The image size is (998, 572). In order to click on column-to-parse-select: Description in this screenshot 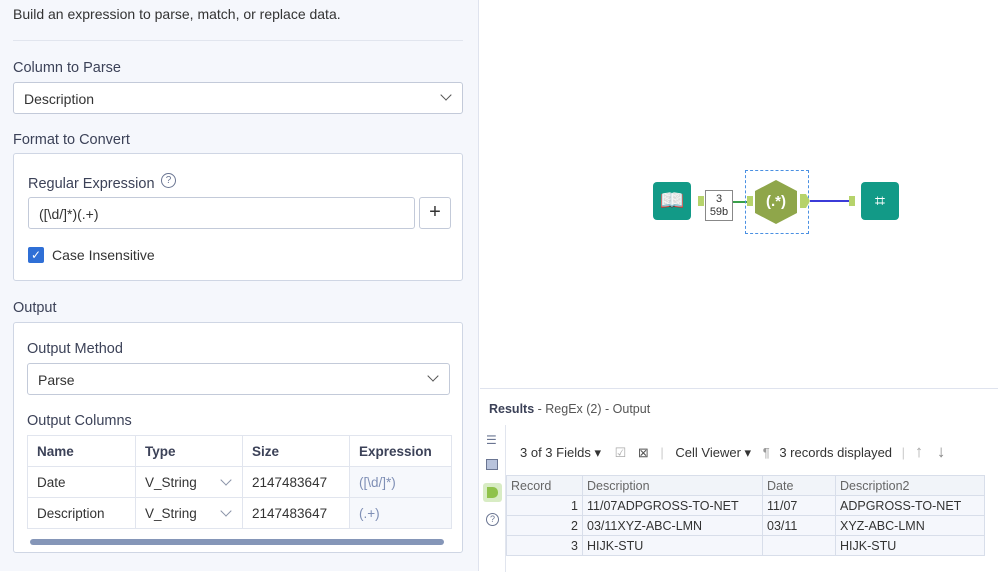, I will do `click(238, 98)`.